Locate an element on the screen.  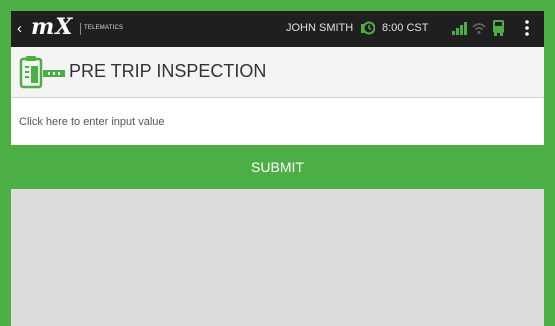
overflow-menu-icon is located at coordinates (527, 28).